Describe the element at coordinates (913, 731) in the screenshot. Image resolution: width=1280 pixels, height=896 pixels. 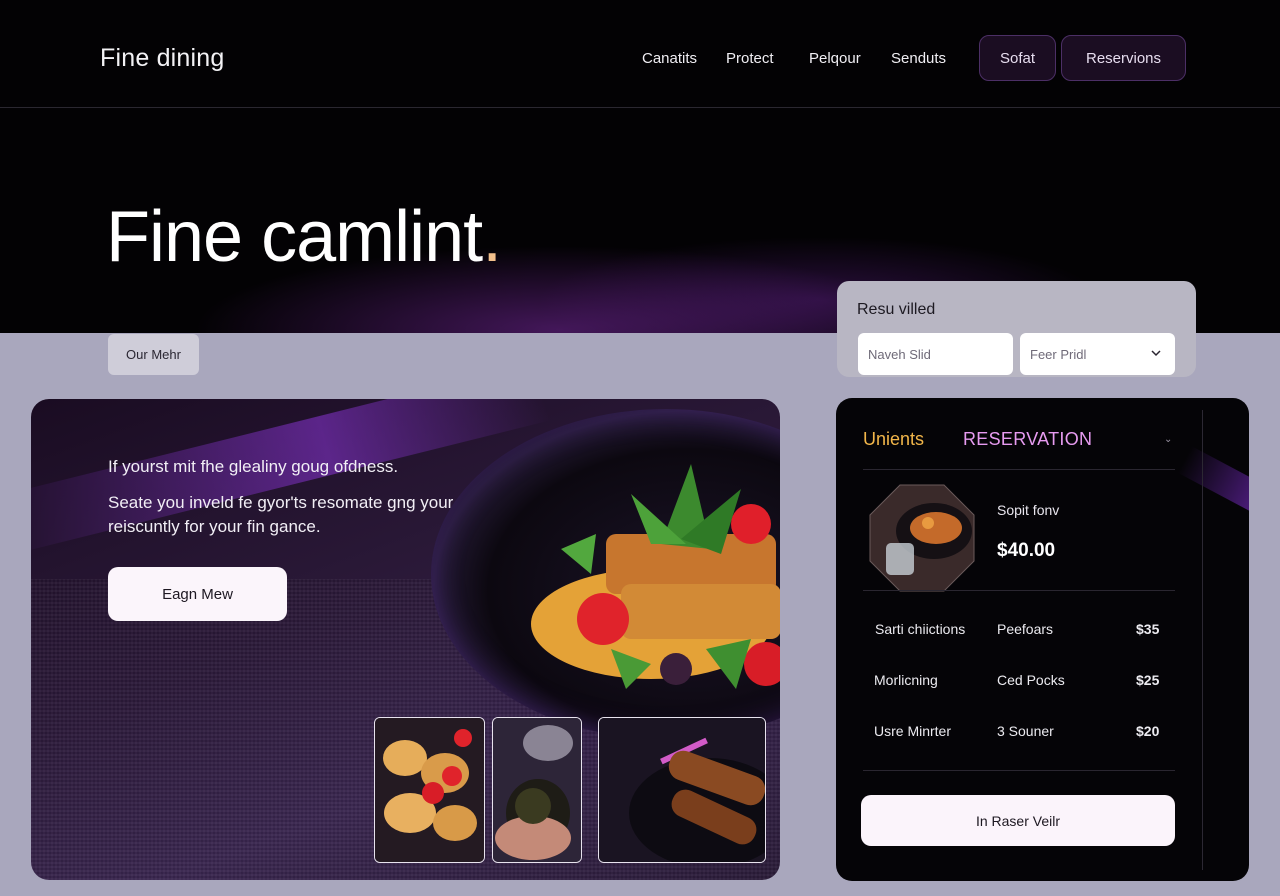
I see `menu-item-name: Usre Minrter` at that location.